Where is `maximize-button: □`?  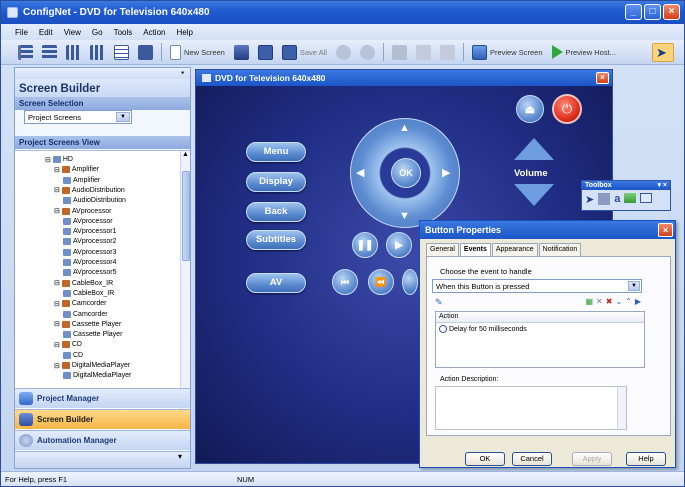
maximize-button: □ is located at coordinates (652, 12).